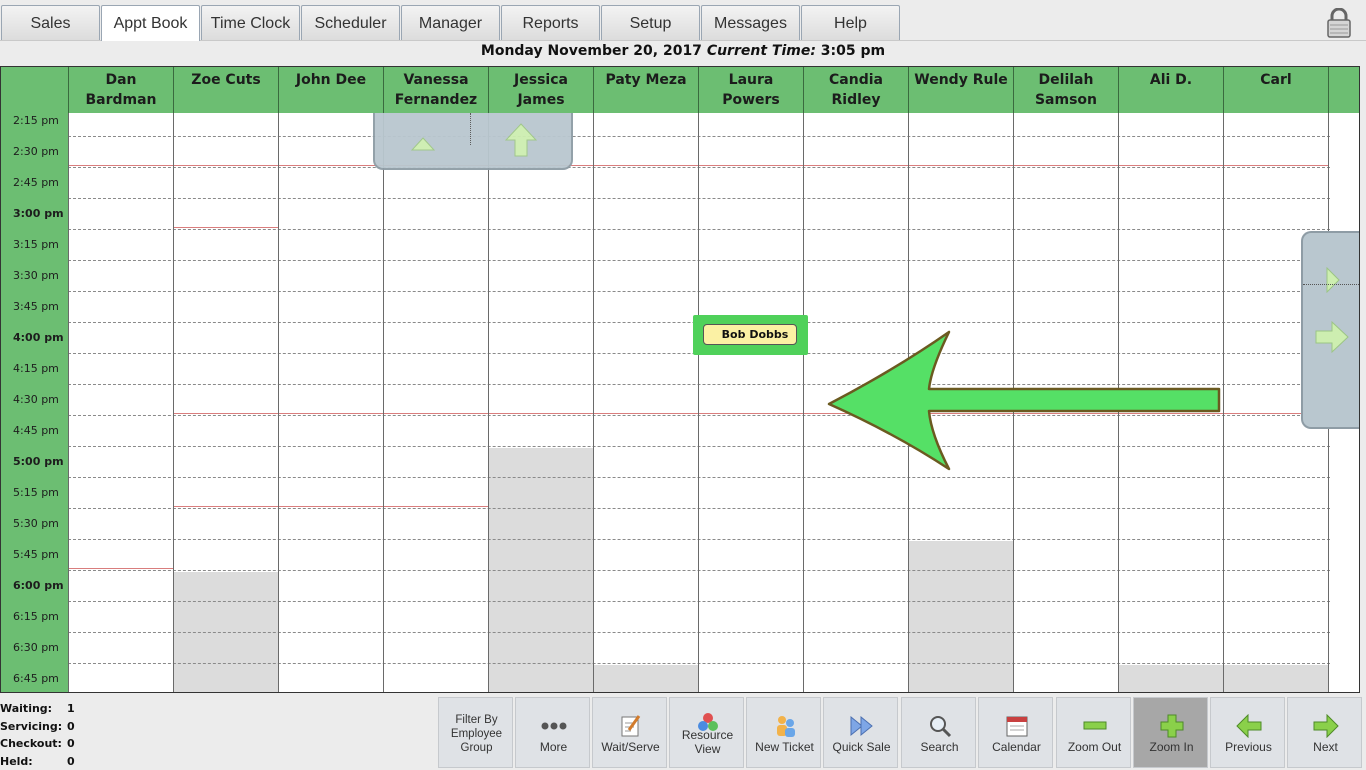 The width and height of the screenshot is (1366, 770). I want to click on waiting-count-row: Waiting:1, so click(60, 709).